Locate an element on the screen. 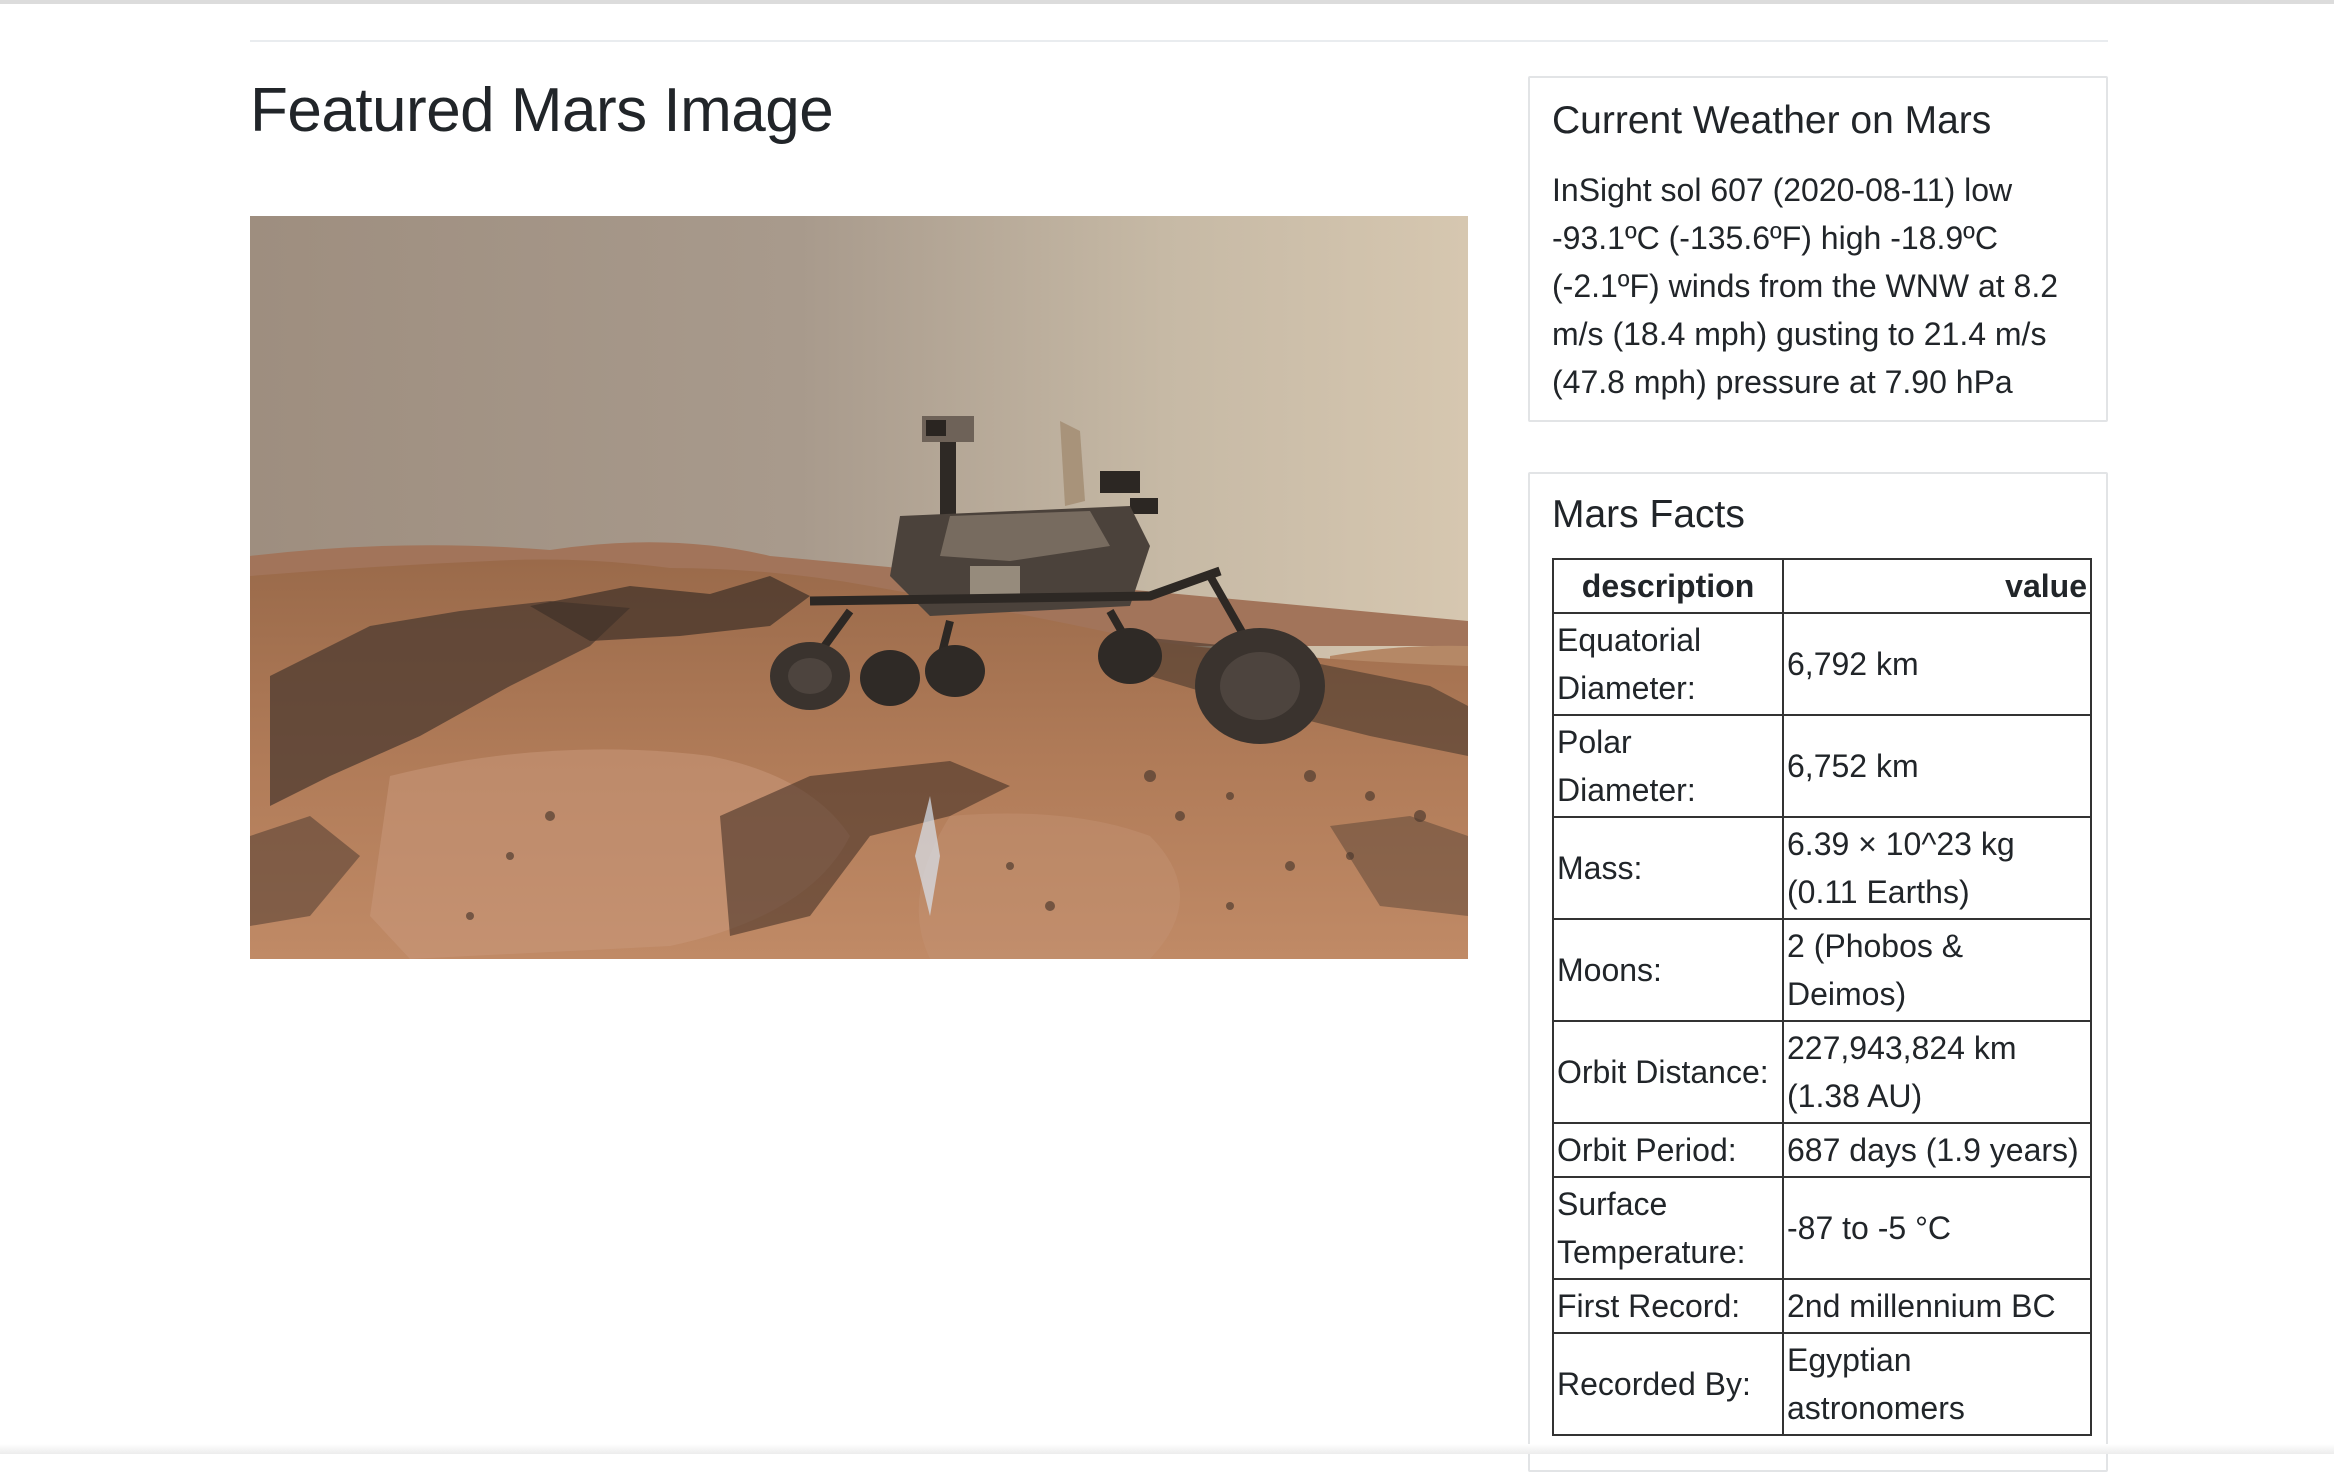 Image resolution: width=2334 pixels, height=1472 pixels. fact-description: Surface Temperature: is located at coordinates (1668, 1228).